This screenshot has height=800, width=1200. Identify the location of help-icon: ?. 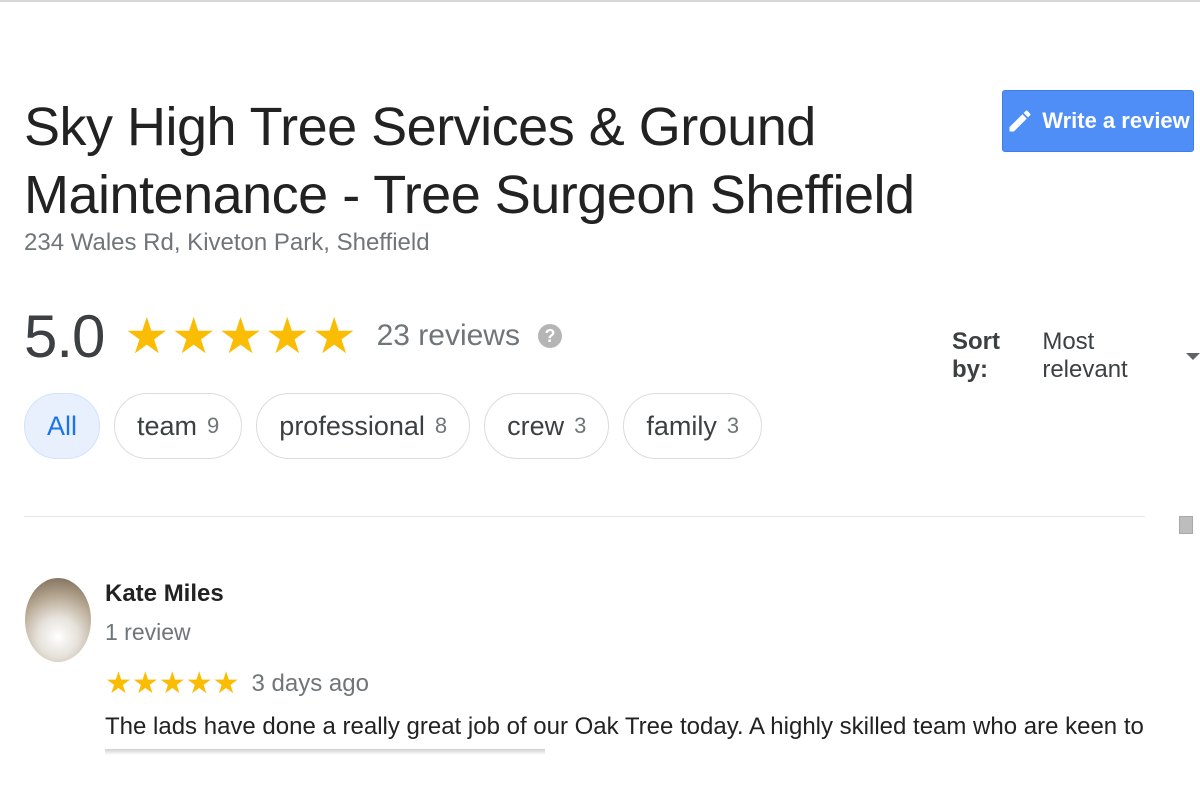
(549, 336).